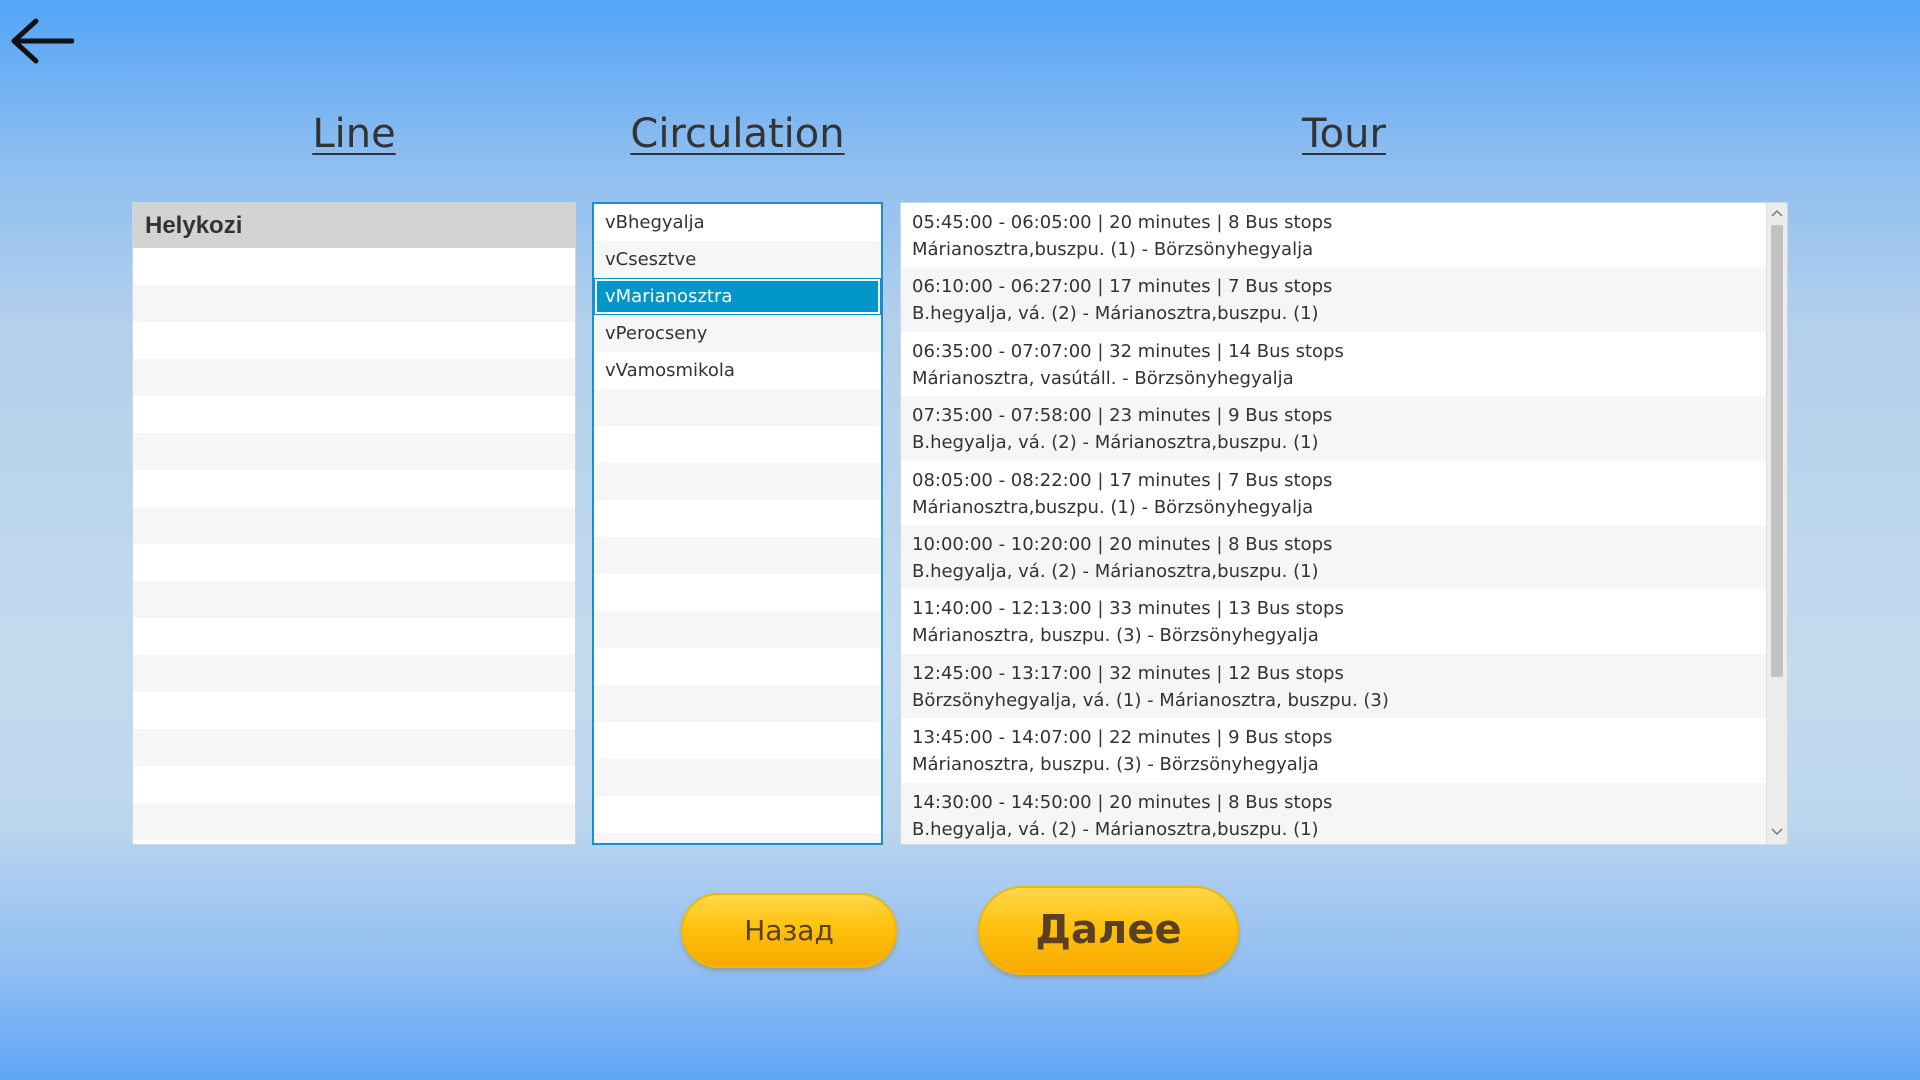  I want to click on back-arrow-icon, so click(42, 41).